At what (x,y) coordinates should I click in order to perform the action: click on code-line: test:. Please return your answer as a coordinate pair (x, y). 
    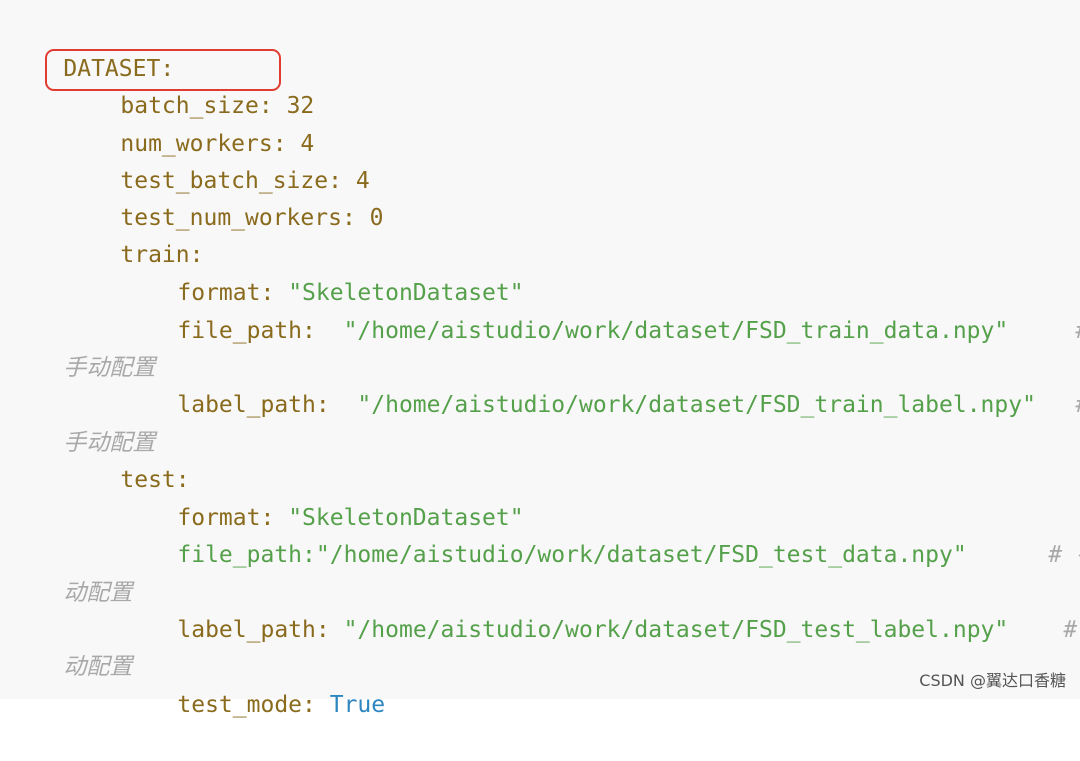
    Looking at the image, I should click on (572, 459).